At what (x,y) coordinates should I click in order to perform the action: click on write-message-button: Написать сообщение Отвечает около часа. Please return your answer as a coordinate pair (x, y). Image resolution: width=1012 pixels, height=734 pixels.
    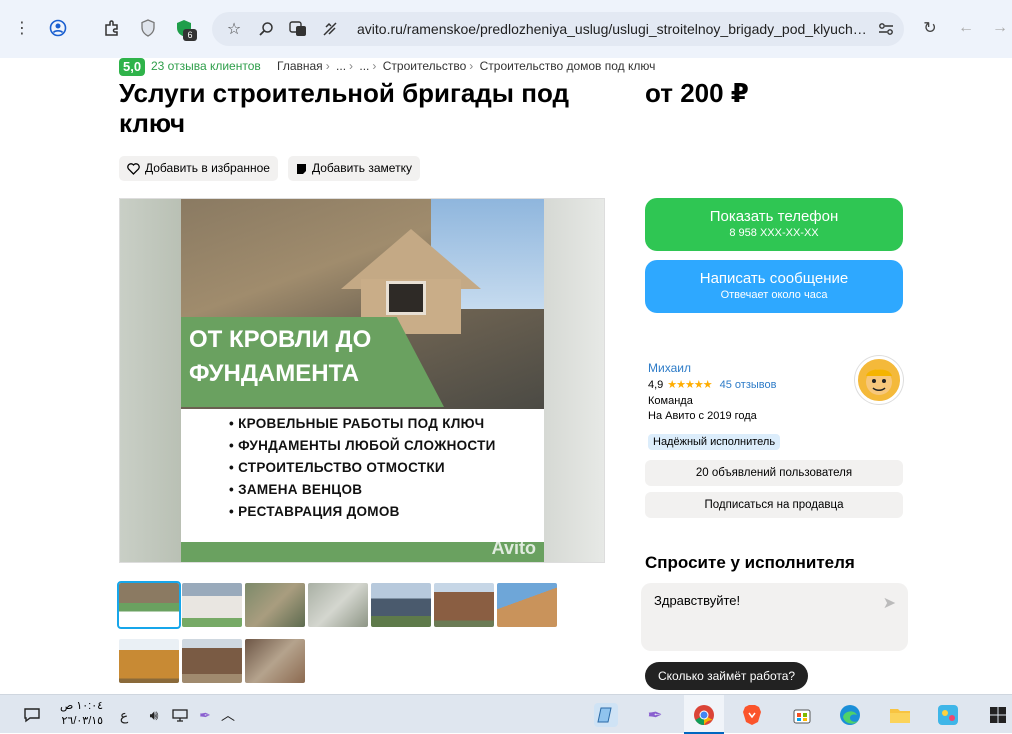
    Looking at the image, I should click on (774, 286).